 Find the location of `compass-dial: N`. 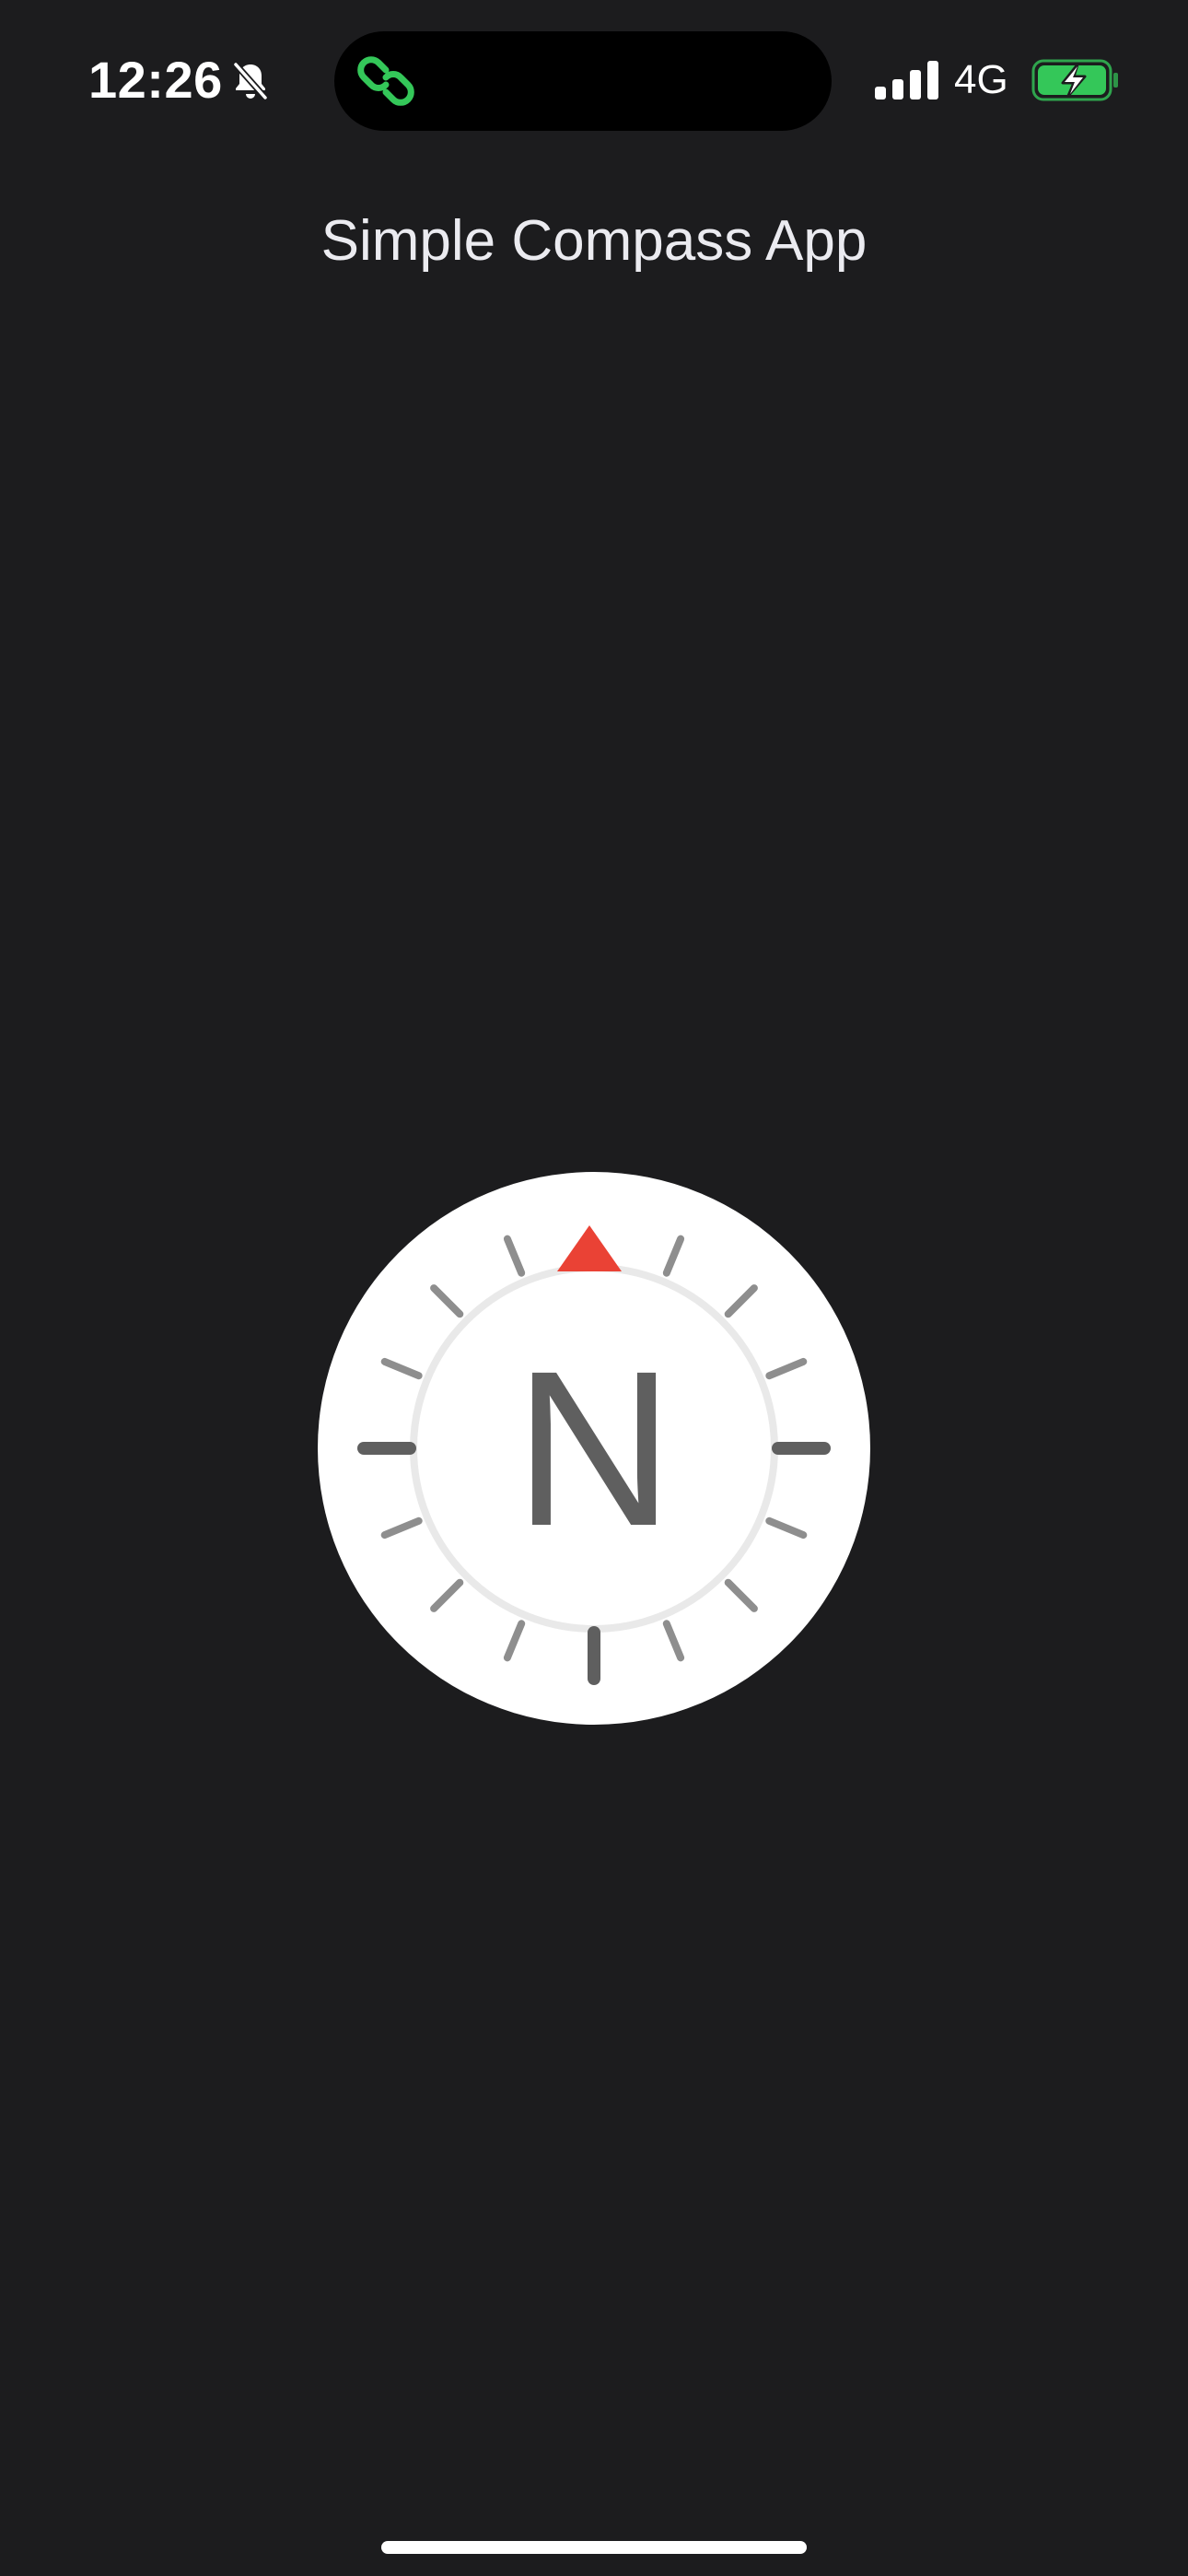

compass-dial: N is located at coordinates (594, 1448).